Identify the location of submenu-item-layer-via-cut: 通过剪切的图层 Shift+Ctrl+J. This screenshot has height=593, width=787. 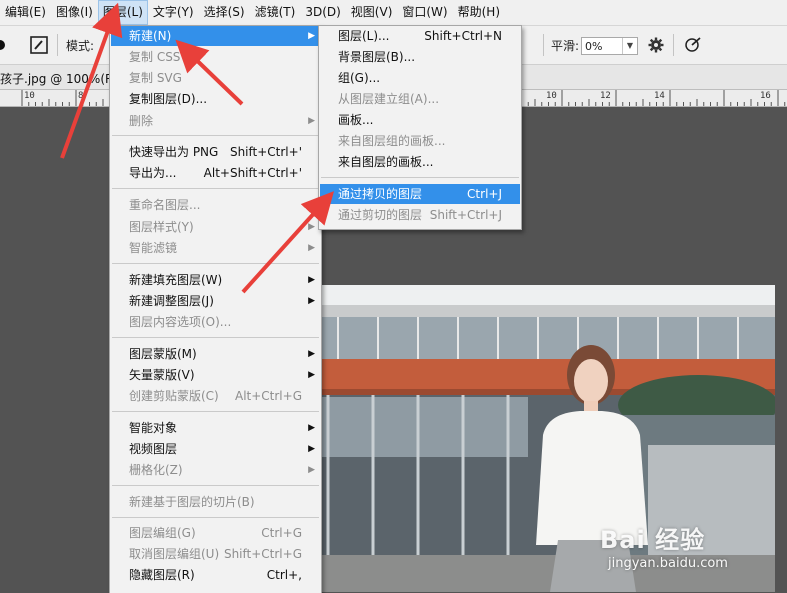
(420, 215).